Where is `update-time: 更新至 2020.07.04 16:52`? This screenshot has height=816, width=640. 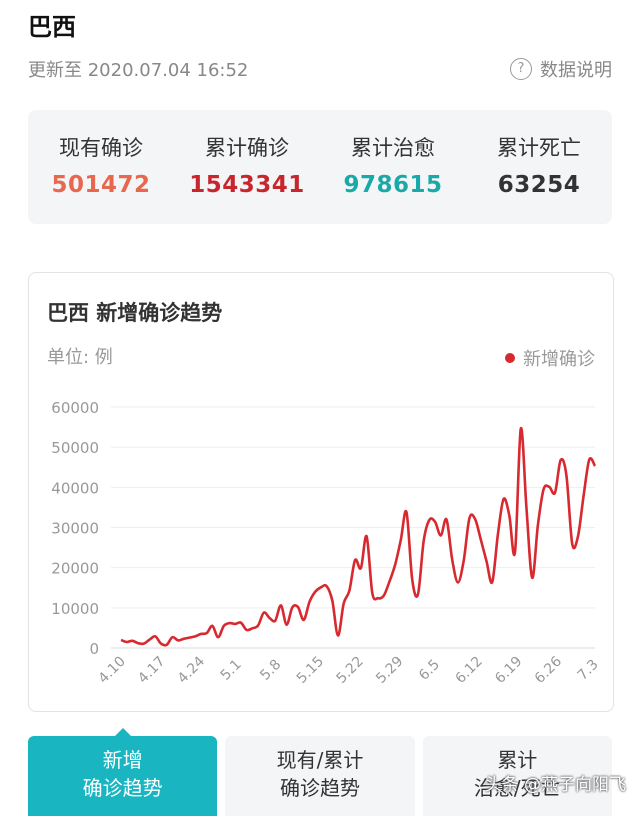 update-time: 更新至 2020.07.04 16:52 is located at coordinates (138, 70).